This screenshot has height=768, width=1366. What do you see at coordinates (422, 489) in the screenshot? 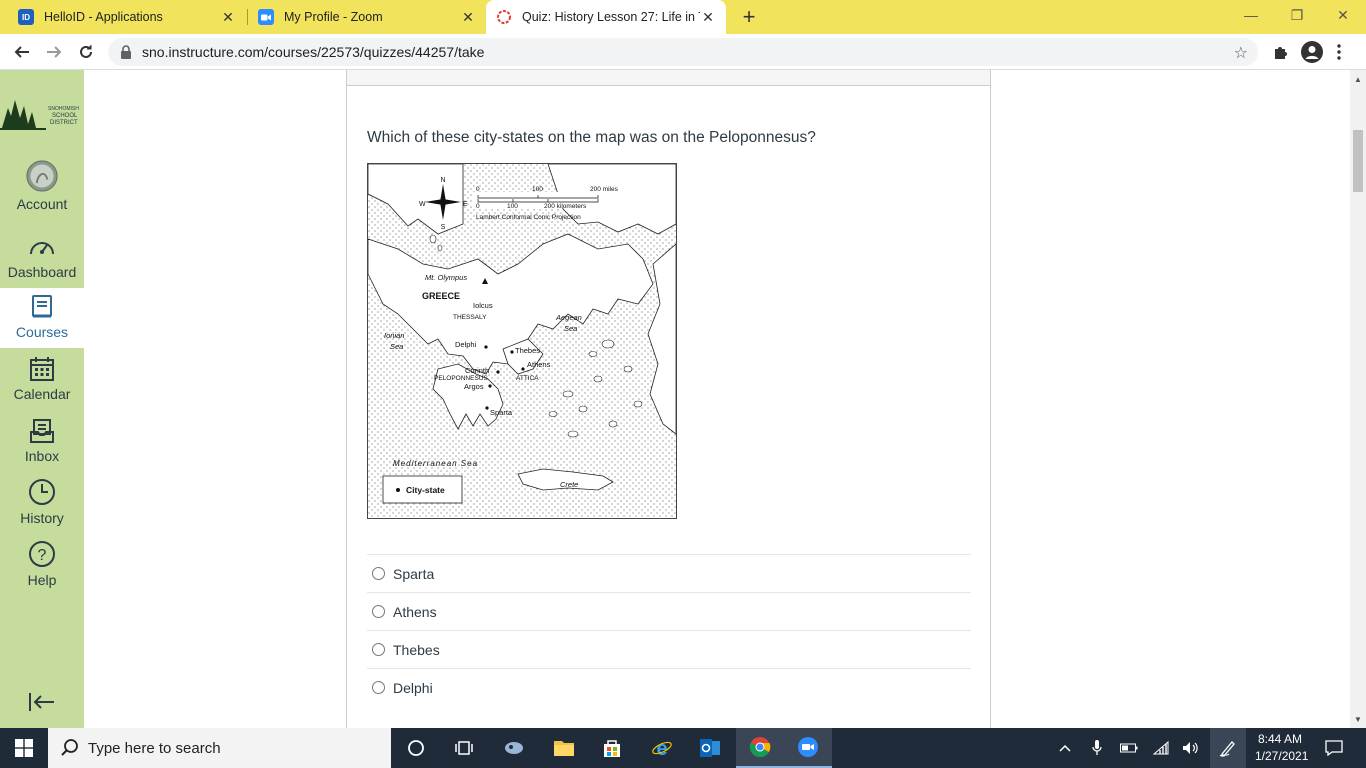
I see `map-legend: City-state` at bounding box center [422, 489].